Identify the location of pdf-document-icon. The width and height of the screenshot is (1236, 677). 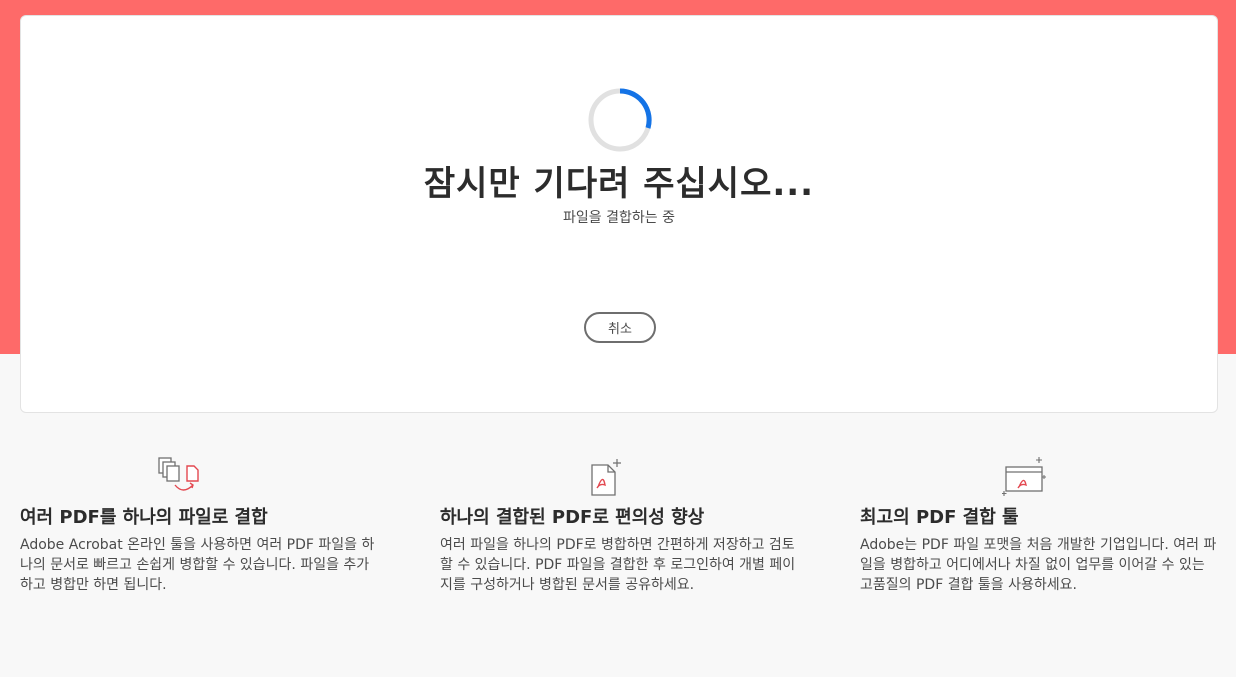
(606, 477).